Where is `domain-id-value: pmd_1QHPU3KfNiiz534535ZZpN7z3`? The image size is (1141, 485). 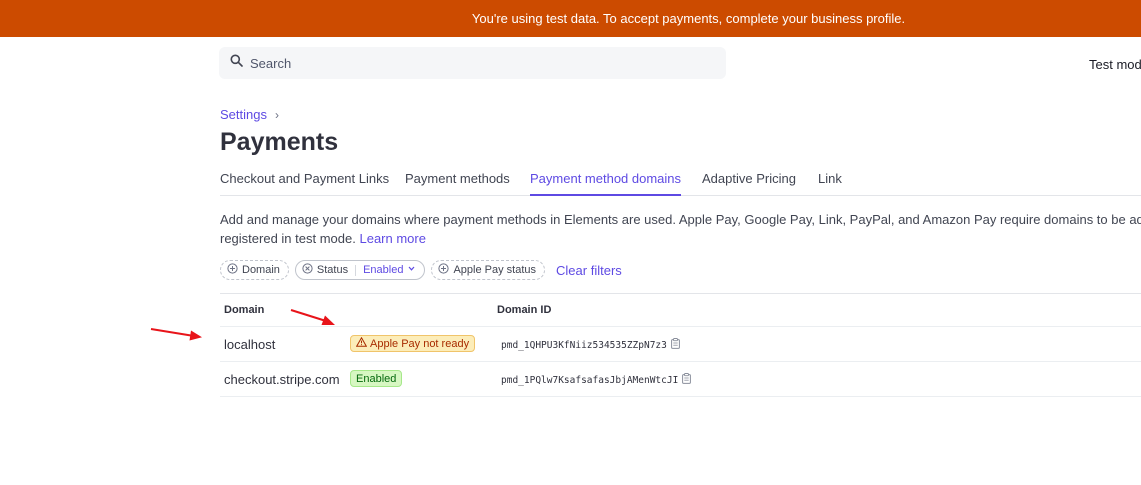
domain-id-value: pmd_1QHPU3KfNiiz534535ZZpN7z3 is located at coordinates (584, 345).